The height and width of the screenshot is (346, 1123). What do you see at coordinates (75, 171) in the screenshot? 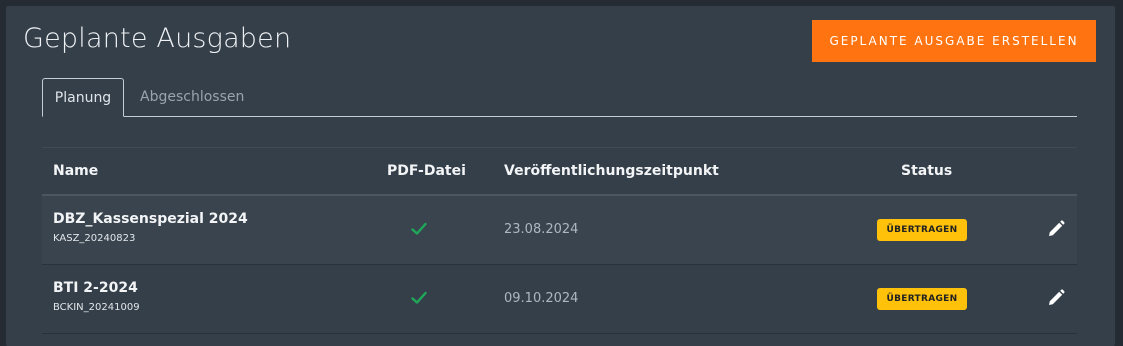
I see `column-header-name: Name` at bounding box center [75, 171].